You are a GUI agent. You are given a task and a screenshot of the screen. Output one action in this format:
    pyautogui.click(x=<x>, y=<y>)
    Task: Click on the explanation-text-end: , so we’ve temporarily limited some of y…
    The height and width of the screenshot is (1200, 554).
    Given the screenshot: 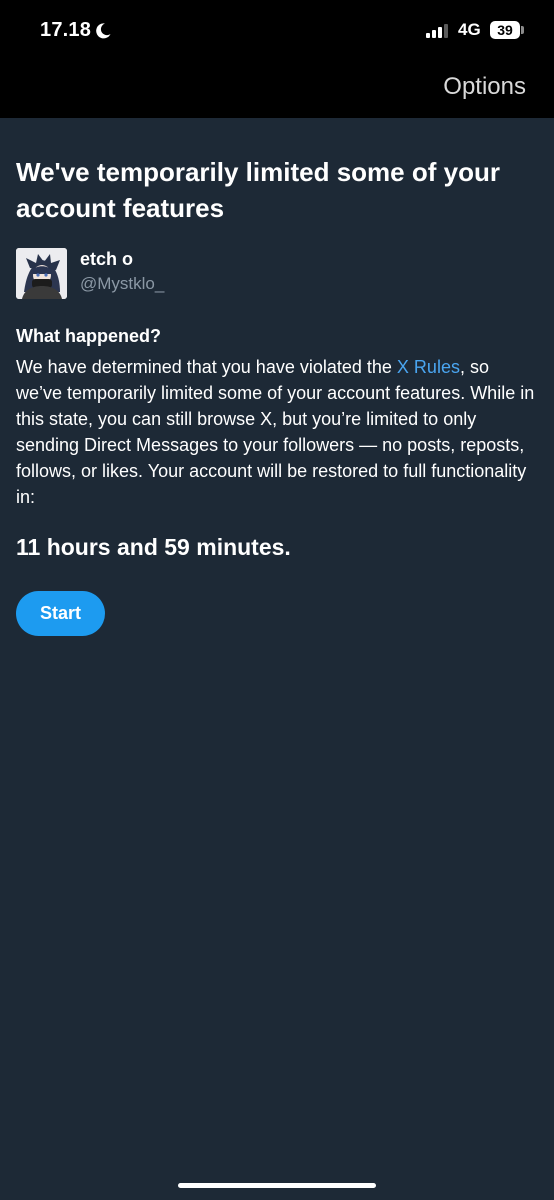 What is the action you would take?
    pyautogui.click(x=275, y=432)
    